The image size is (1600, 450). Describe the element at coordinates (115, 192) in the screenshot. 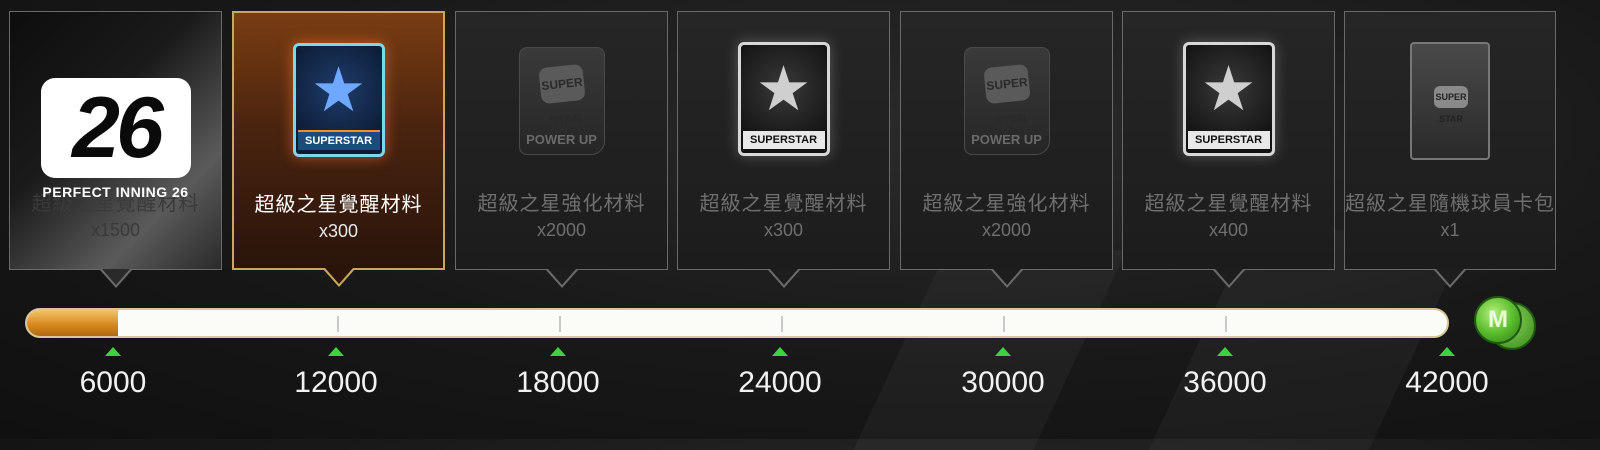

I see `logo-caption: PERFECT INNING 26` at that location.